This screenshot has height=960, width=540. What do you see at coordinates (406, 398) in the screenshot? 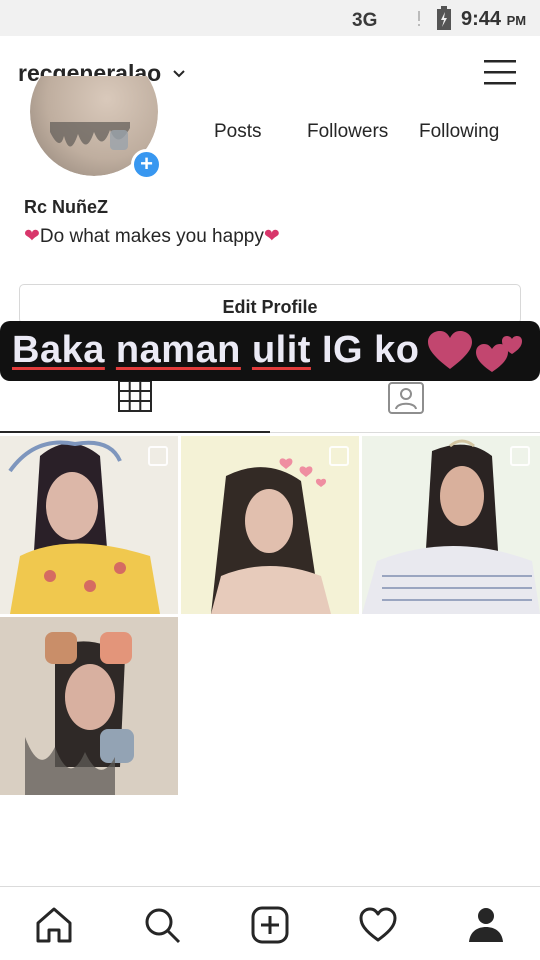
I see `tagged-icon` at bounding box center [406, 398].